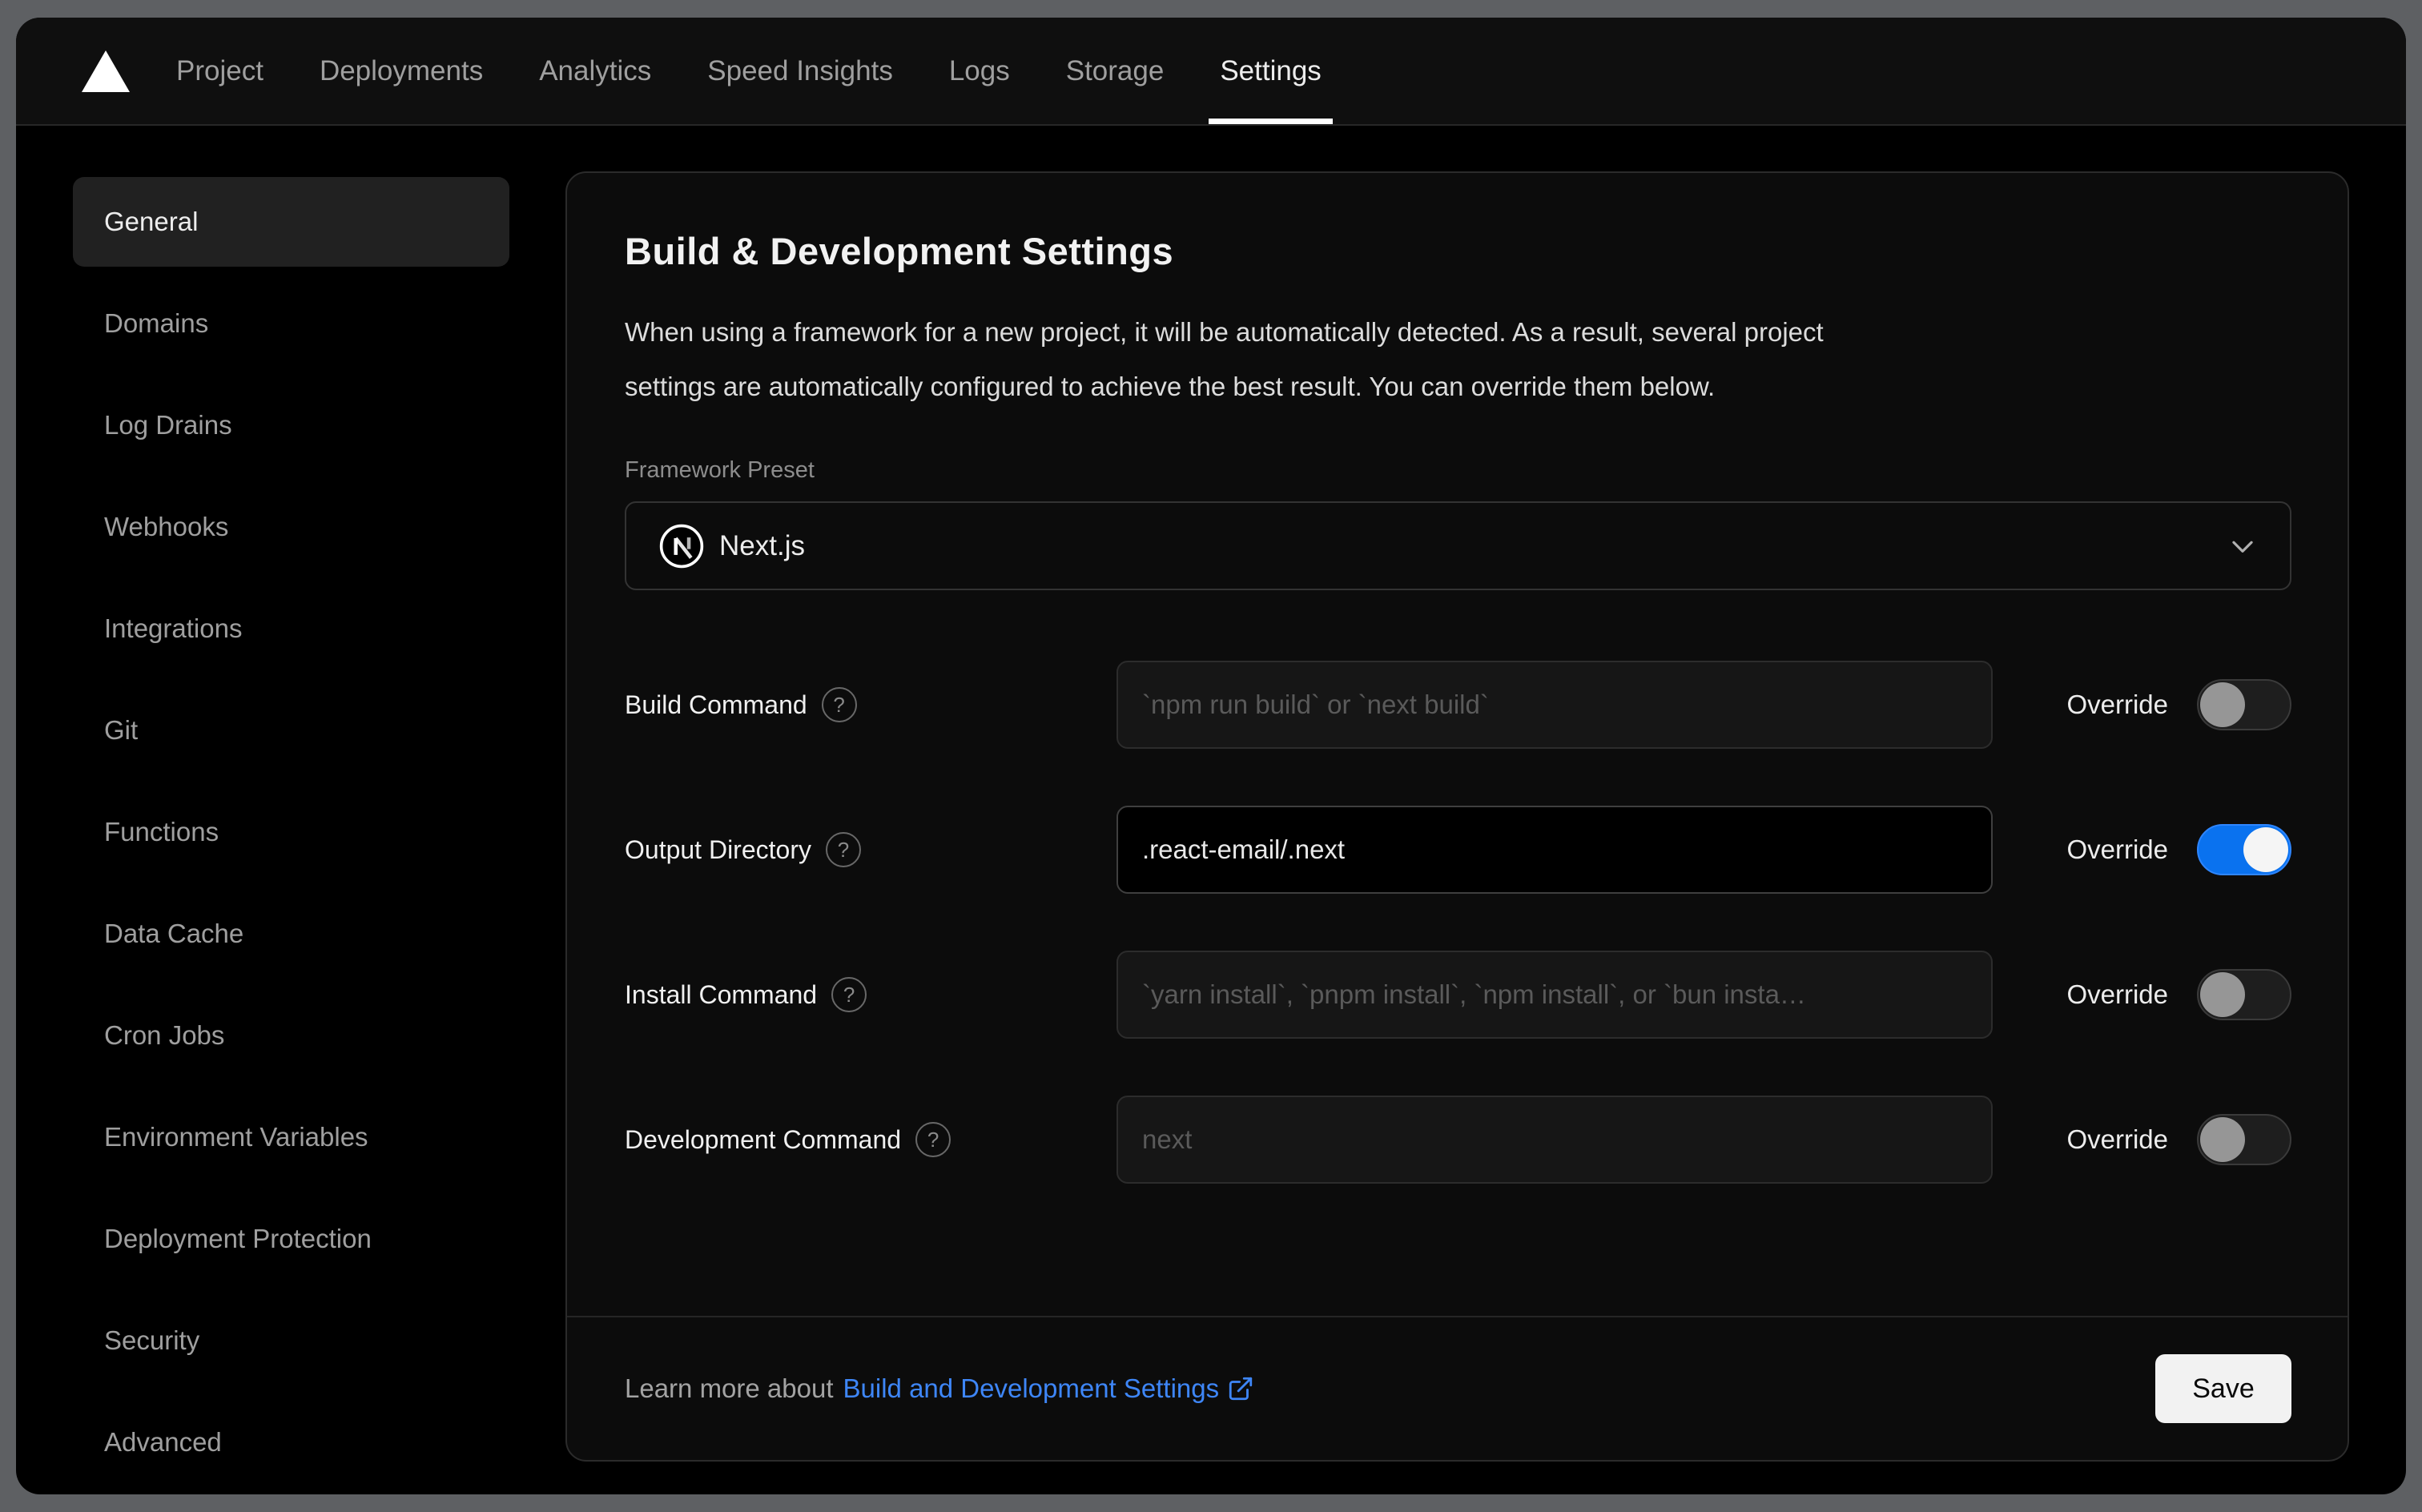  Describe the element at coordinates (1115, 71) in the screenshot. I see `tab-storage: Storage` at that location.